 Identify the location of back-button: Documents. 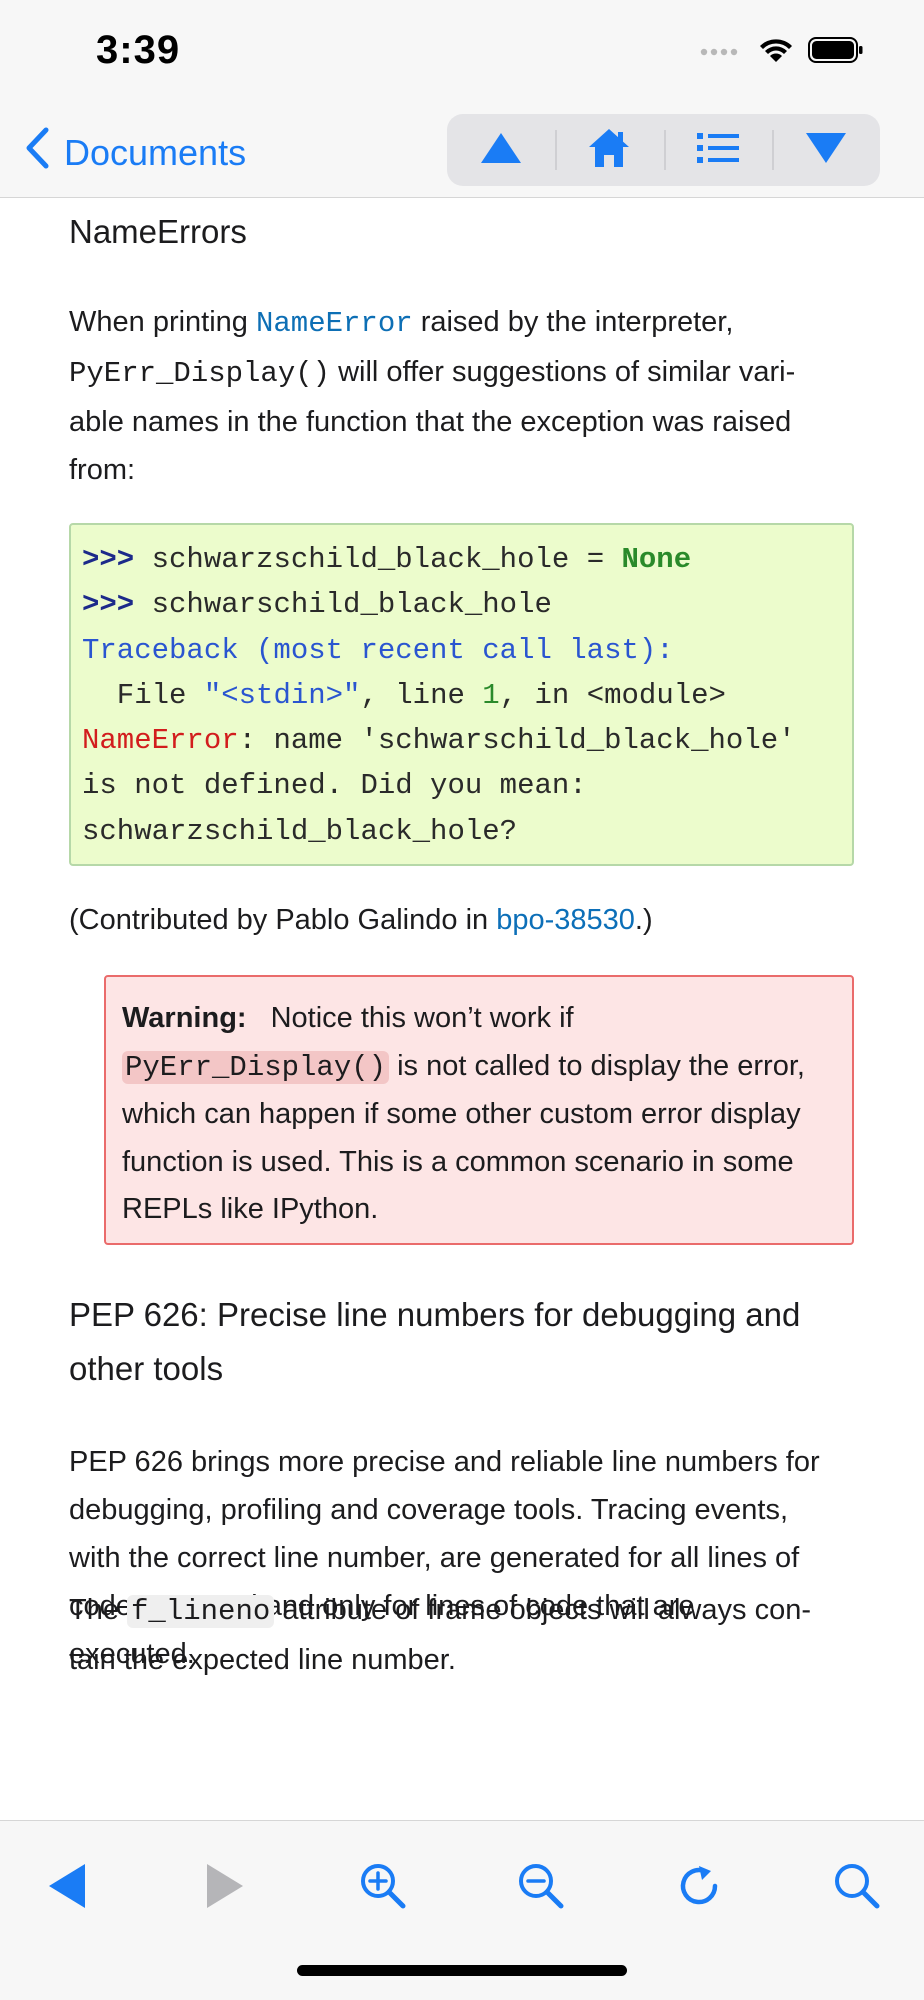
(135, 152).